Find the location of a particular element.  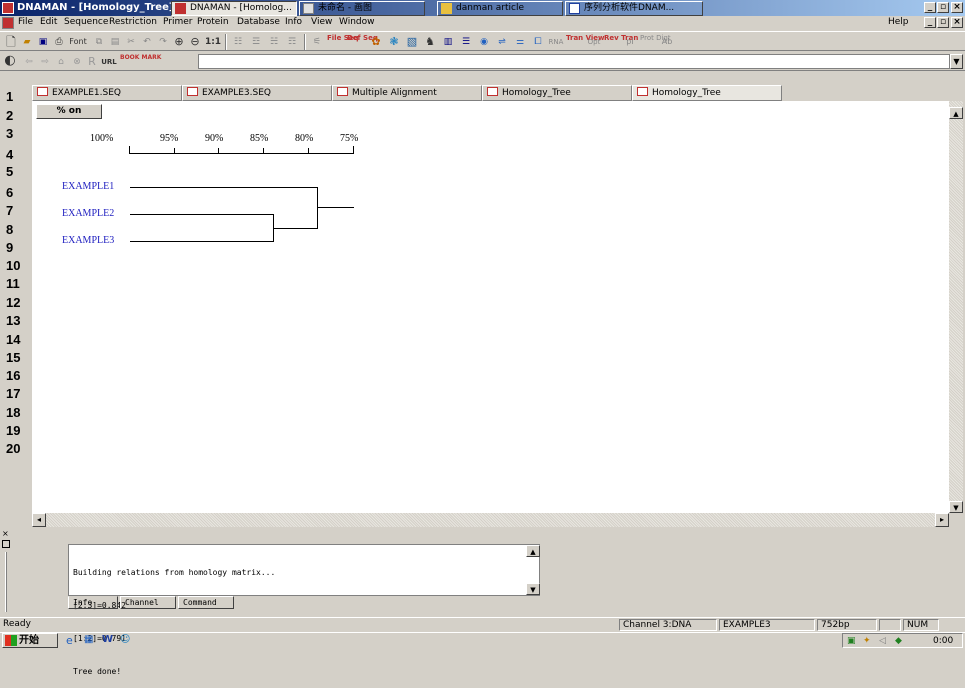

tray-shield-icon: ◆ is located at coordinates (898, 641).